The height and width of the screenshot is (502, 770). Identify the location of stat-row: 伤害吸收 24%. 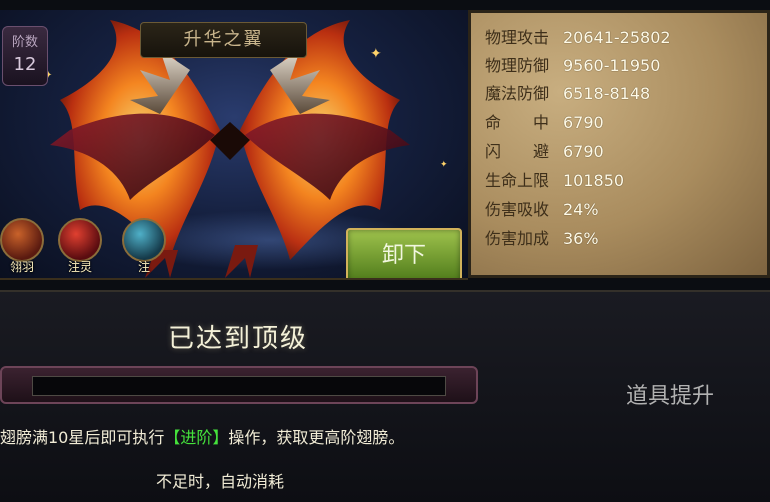
(542, 210).